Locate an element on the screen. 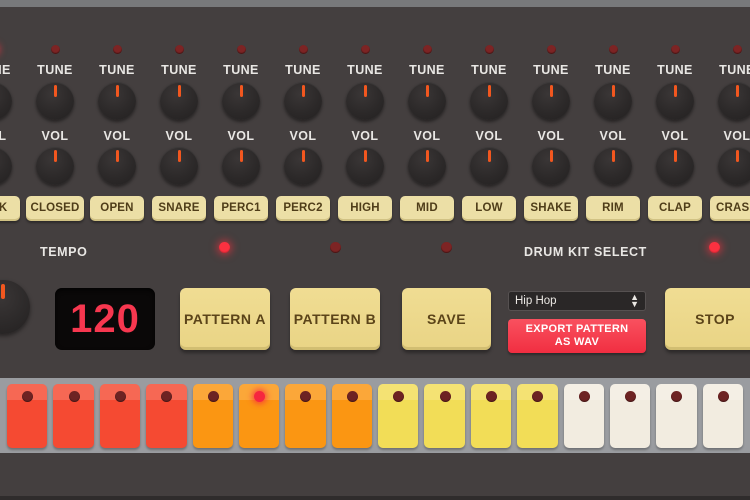 This screenshot has width=750, height=500. export-pattern-as-wav-button: EXPORT PATTERN AS WAV is located at coordinates (577, 336).